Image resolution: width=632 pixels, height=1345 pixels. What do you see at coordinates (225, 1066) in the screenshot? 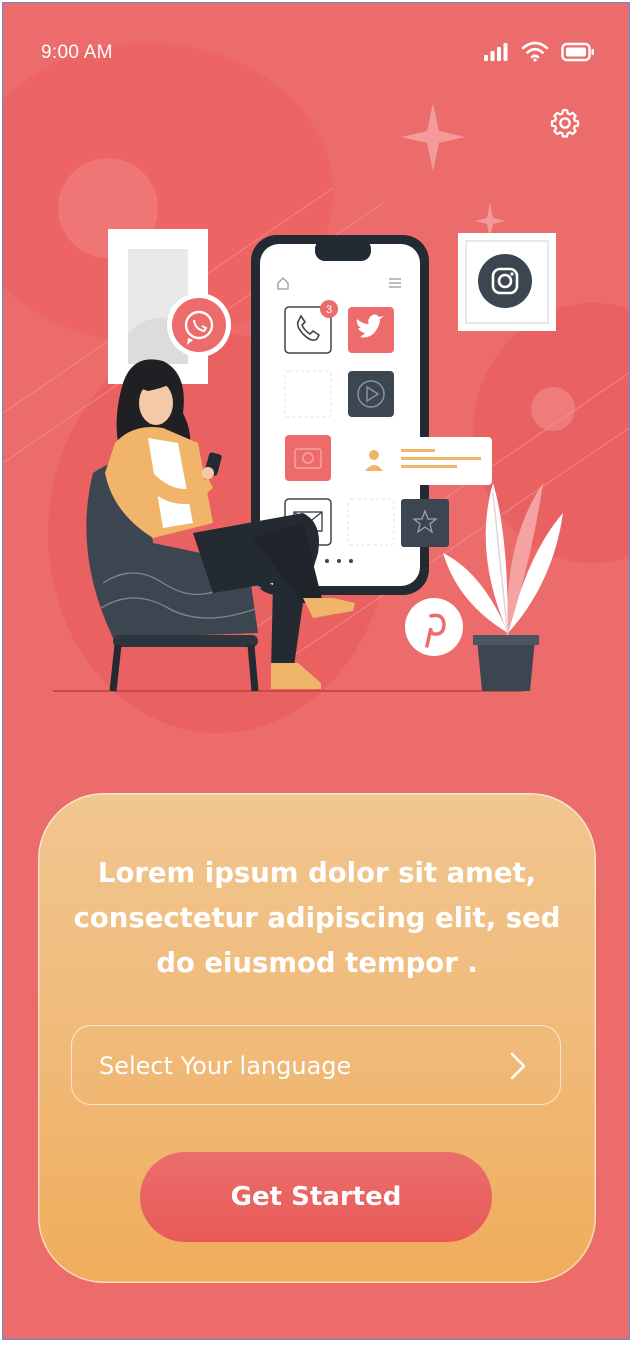
I see `language-select-placeholder: Select Your language` at bounding box center [225, 1066].